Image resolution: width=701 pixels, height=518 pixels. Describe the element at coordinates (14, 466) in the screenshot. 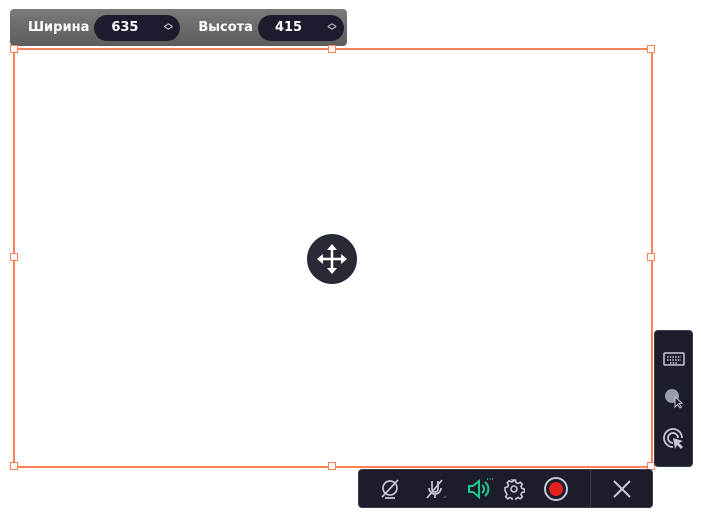

I see `resize-handle-sw` at that location.